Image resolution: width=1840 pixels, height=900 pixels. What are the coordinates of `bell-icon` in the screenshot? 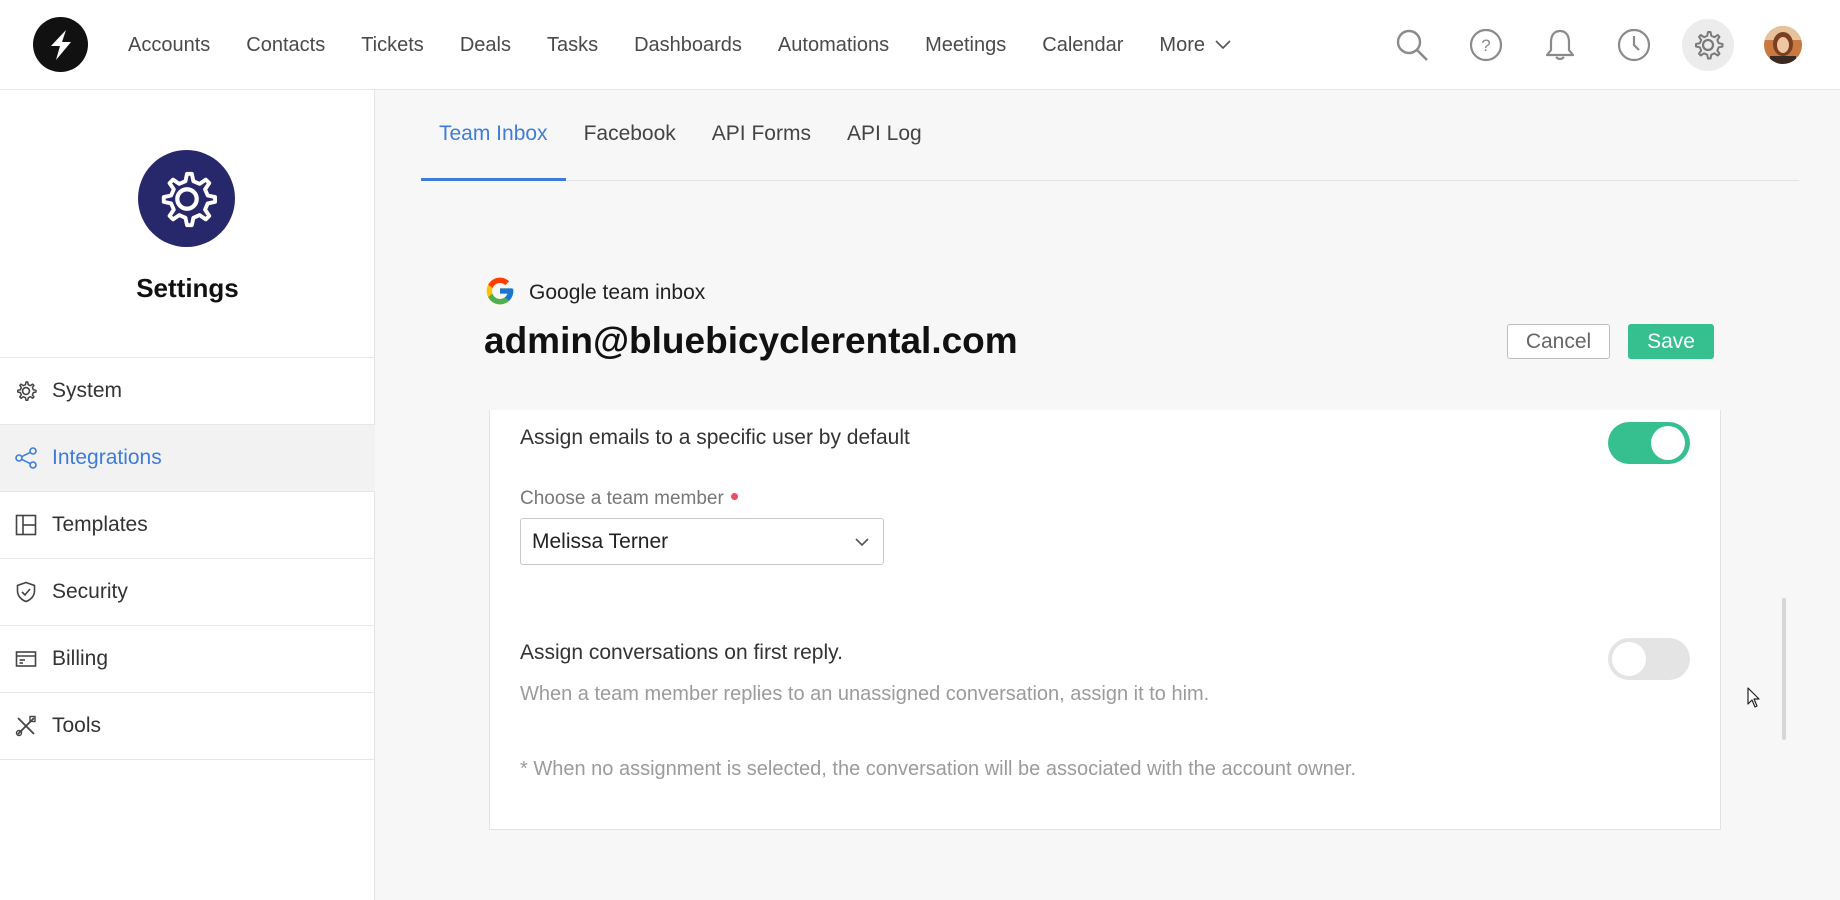 It's located at (1560, 45).